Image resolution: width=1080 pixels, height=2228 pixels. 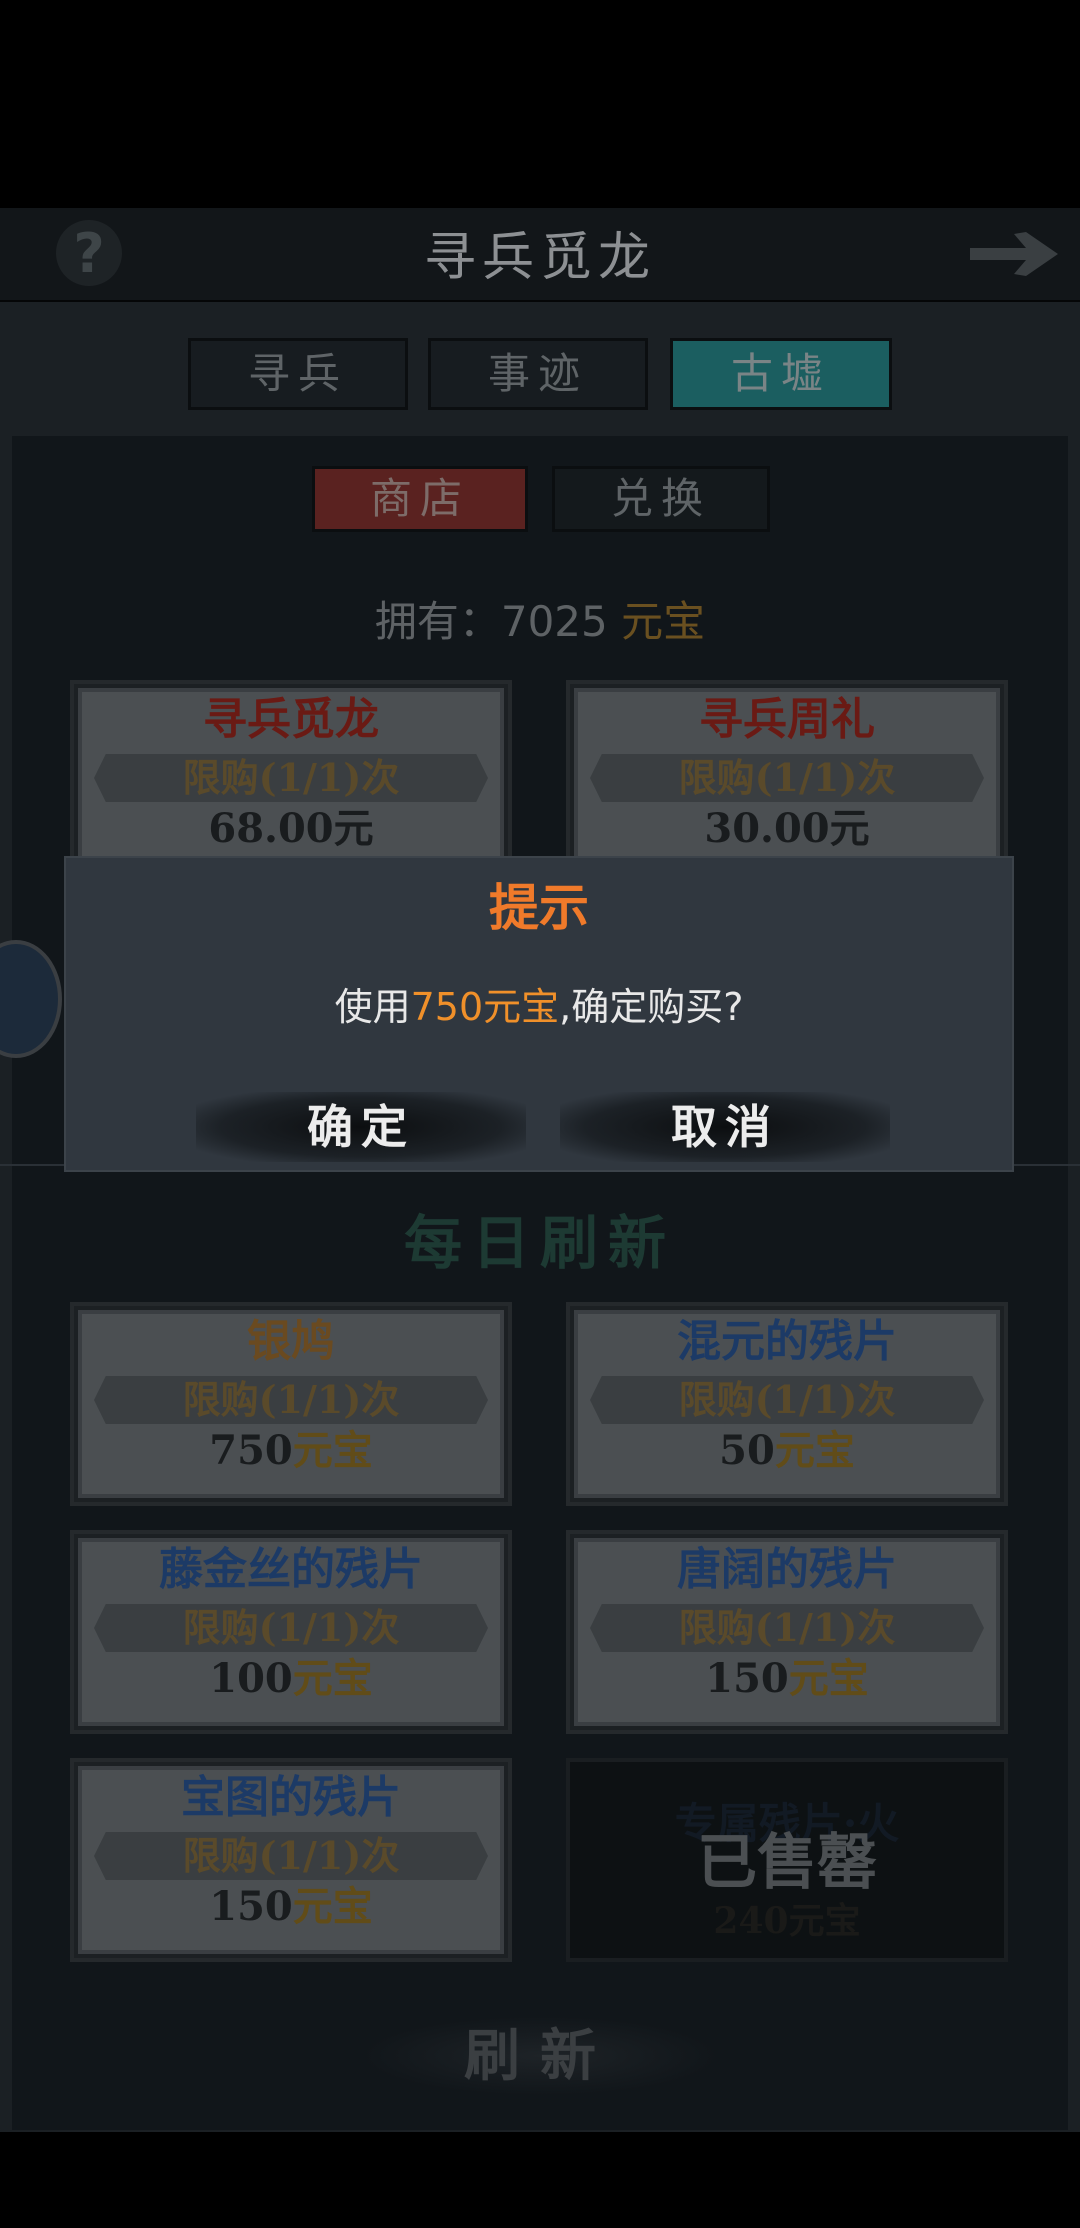 I want to click on bottom-bar, so click(x=540, y=2180).